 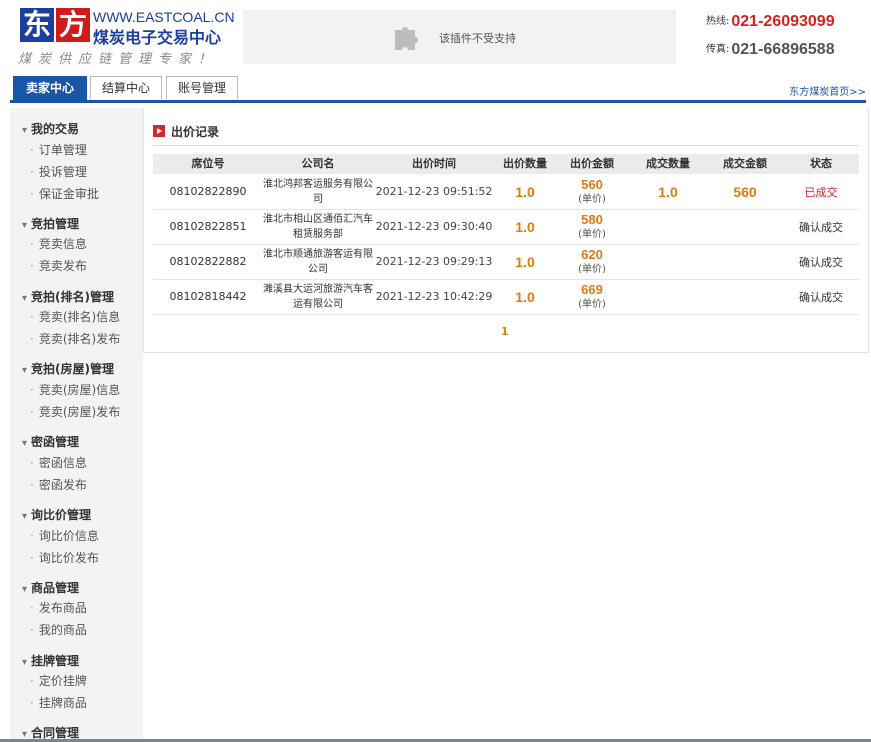 I want to click on deal-qty: 1.0, so click(x=668, y=191).